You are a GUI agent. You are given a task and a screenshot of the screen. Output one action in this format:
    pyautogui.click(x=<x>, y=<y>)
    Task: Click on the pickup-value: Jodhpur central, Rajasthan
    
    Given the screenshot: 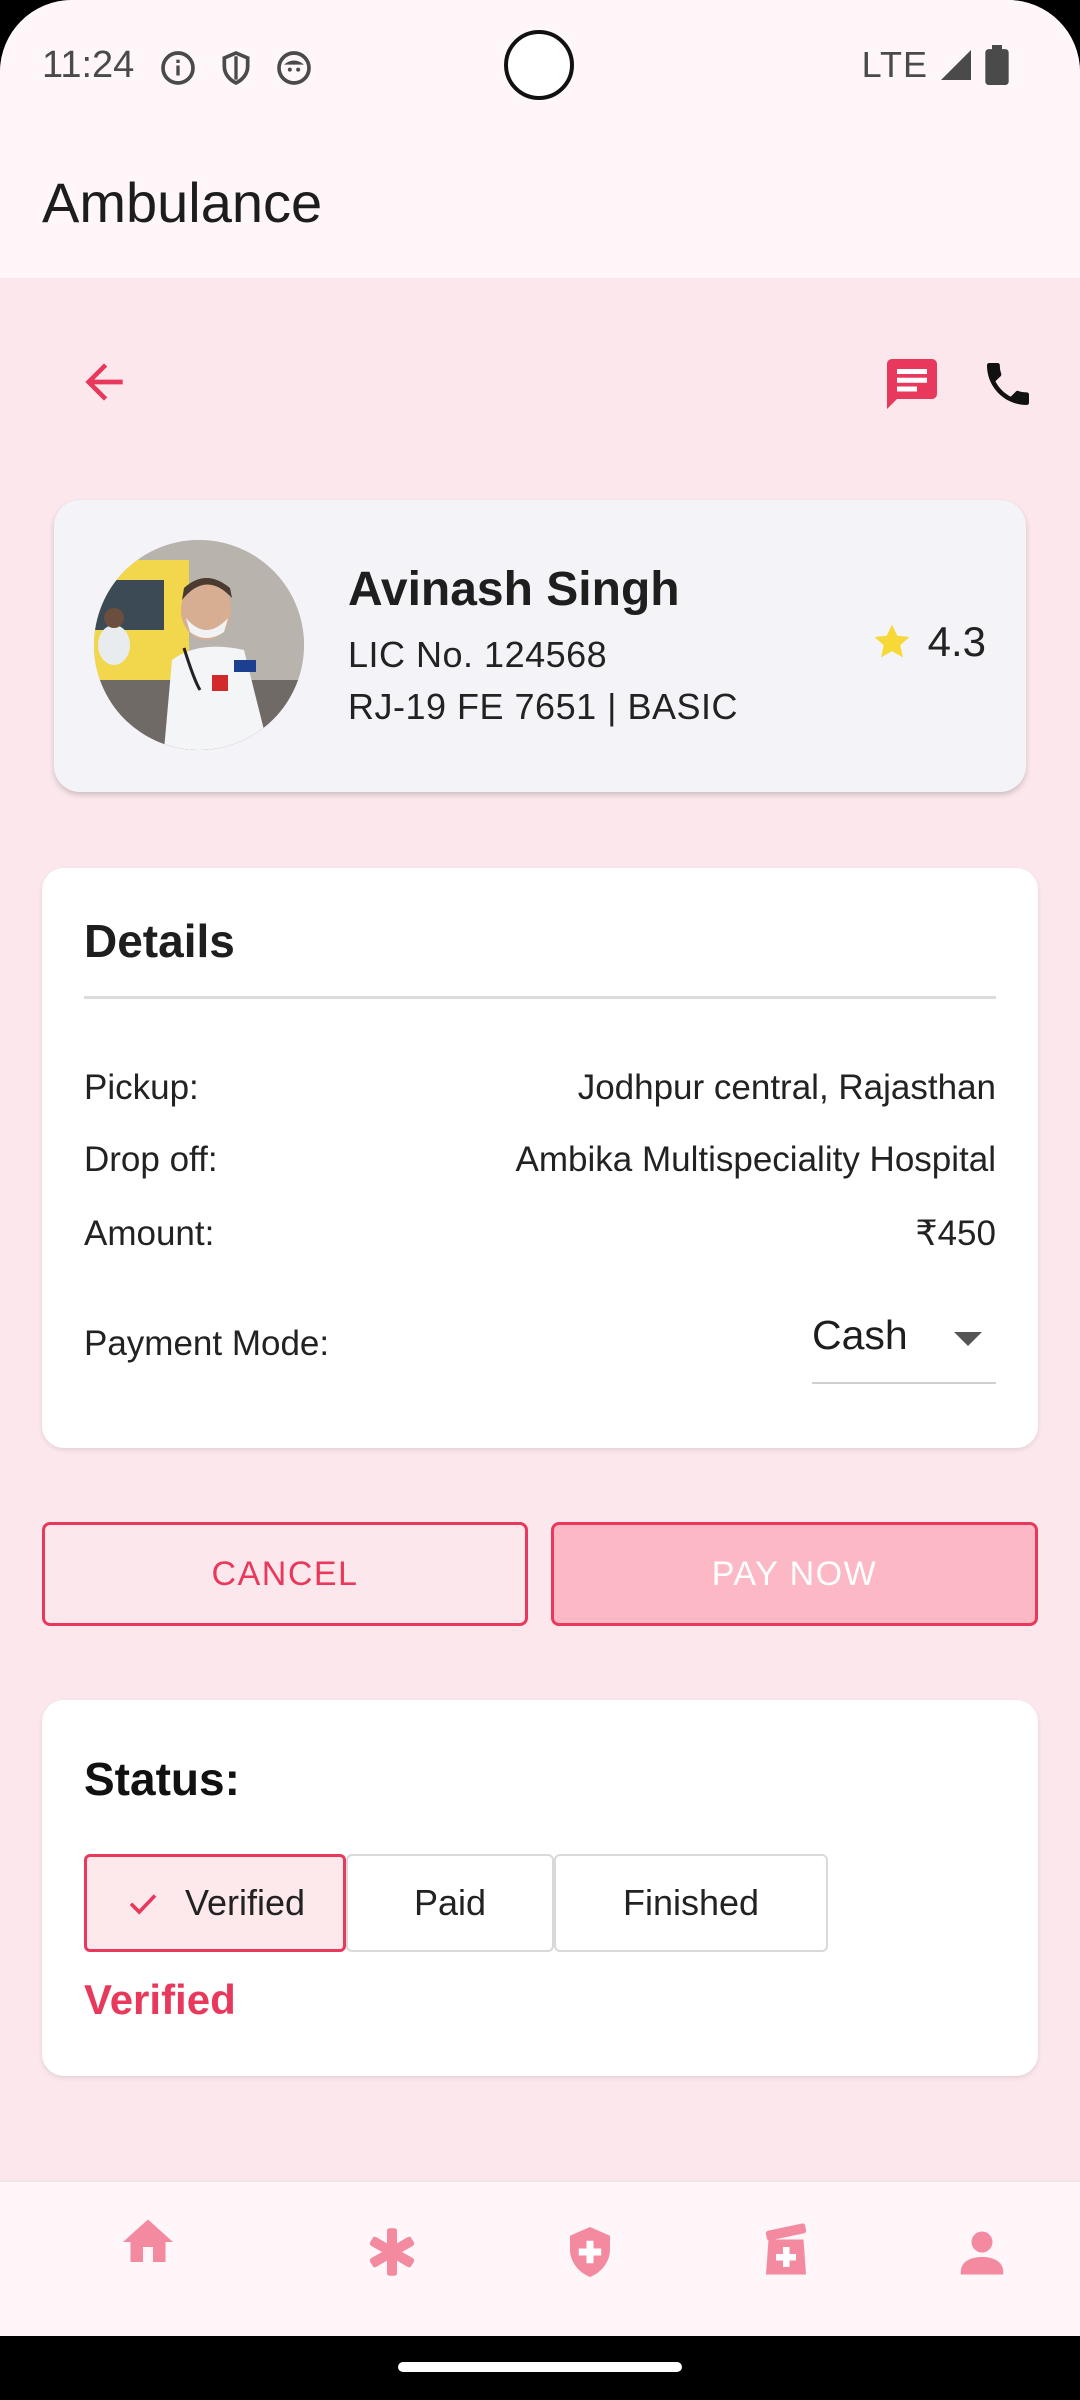 What is the action you would take?
    pyautogui.click(x=786, y=1087)
    